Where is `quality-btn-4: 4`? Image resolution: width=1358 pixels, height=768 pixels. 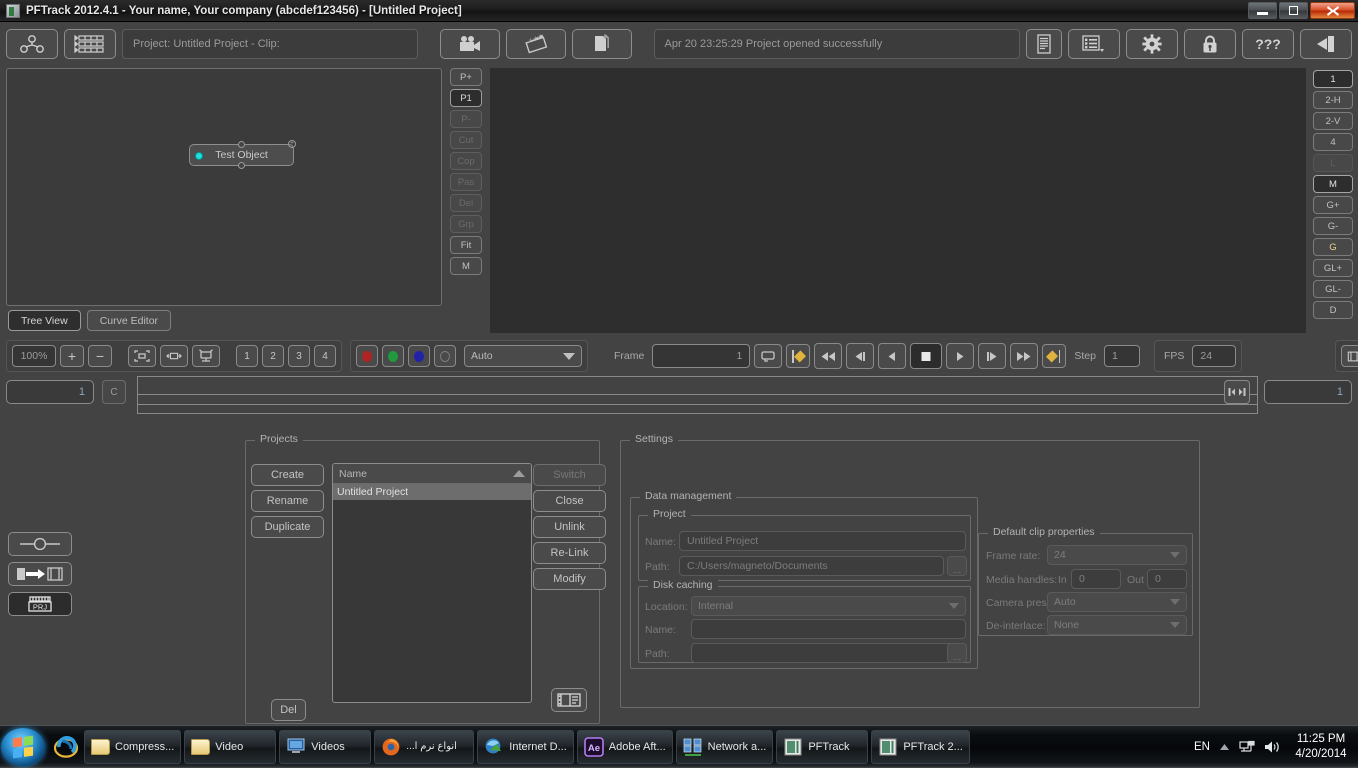 quality-btn-4: 4 is located at coordinates (325, 356).